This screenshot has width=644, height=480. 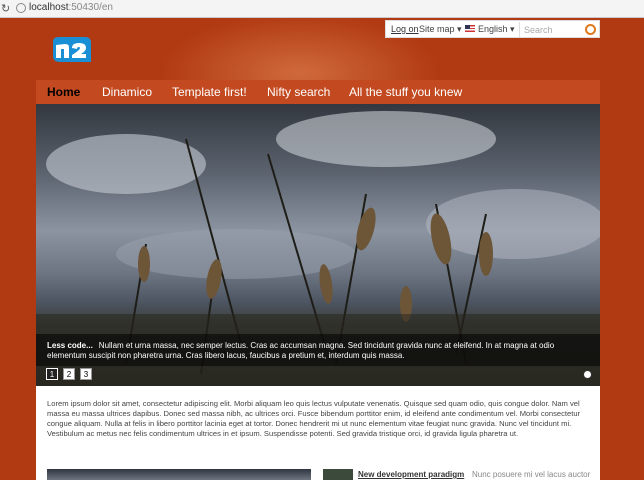 I want to click on news-thumbnail, so click(x=338, y=474).